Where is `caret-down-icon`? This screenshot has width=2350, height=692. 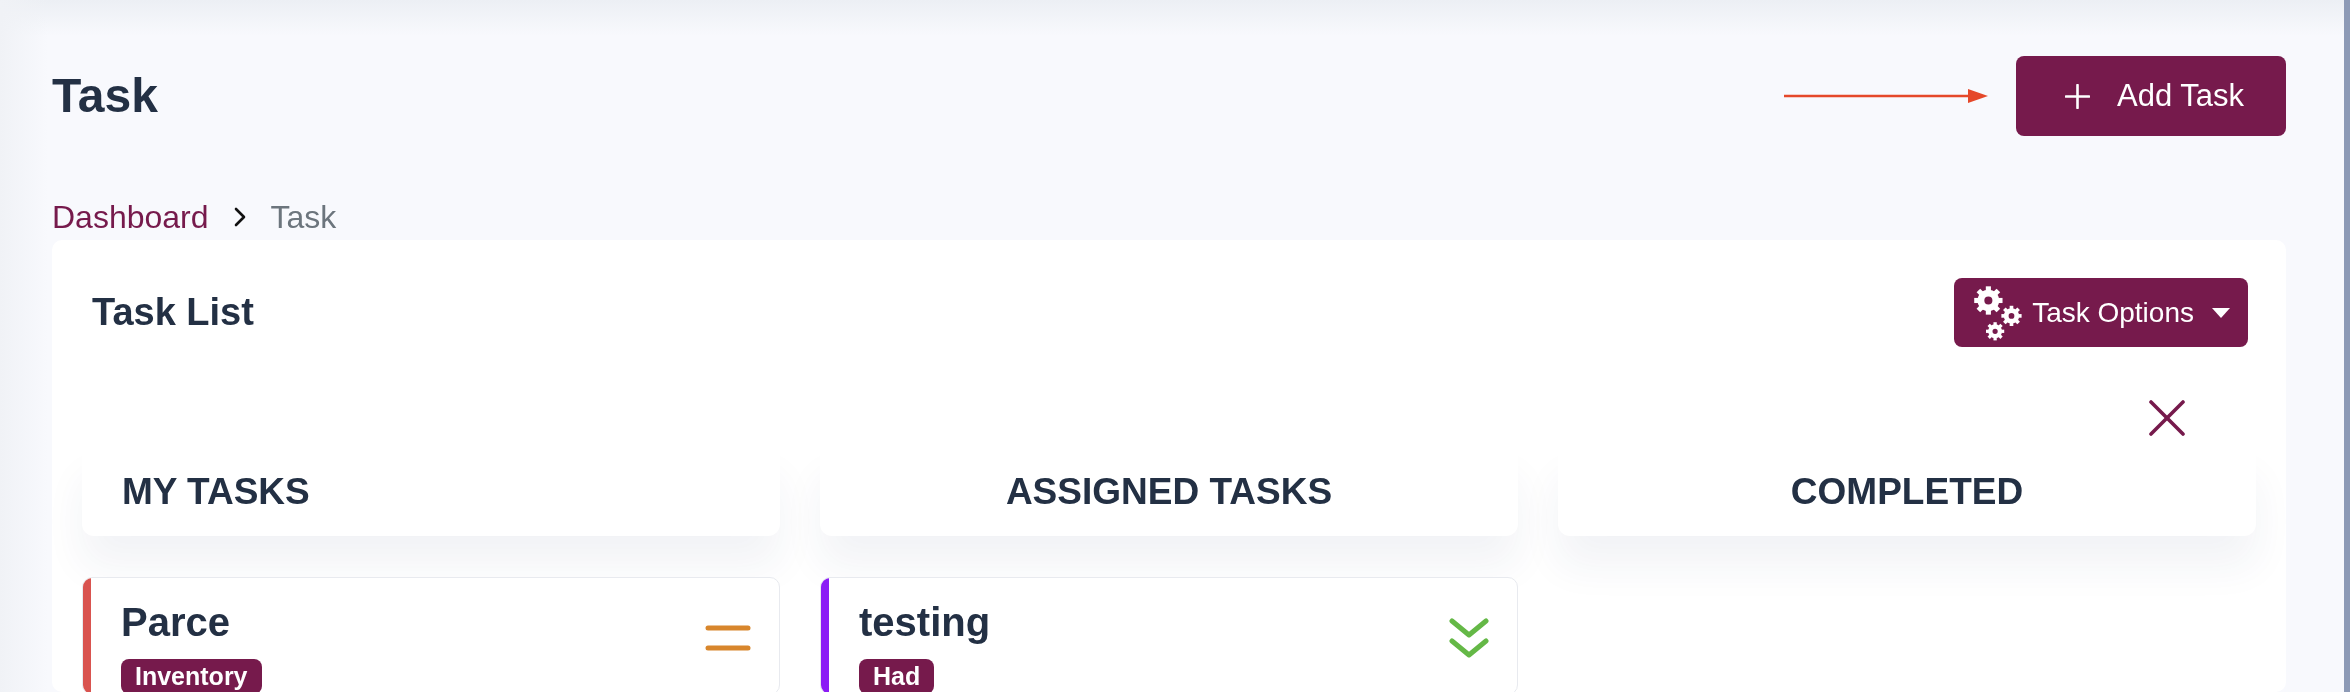
caret-down-icon is located at coordinates (2221, 312).